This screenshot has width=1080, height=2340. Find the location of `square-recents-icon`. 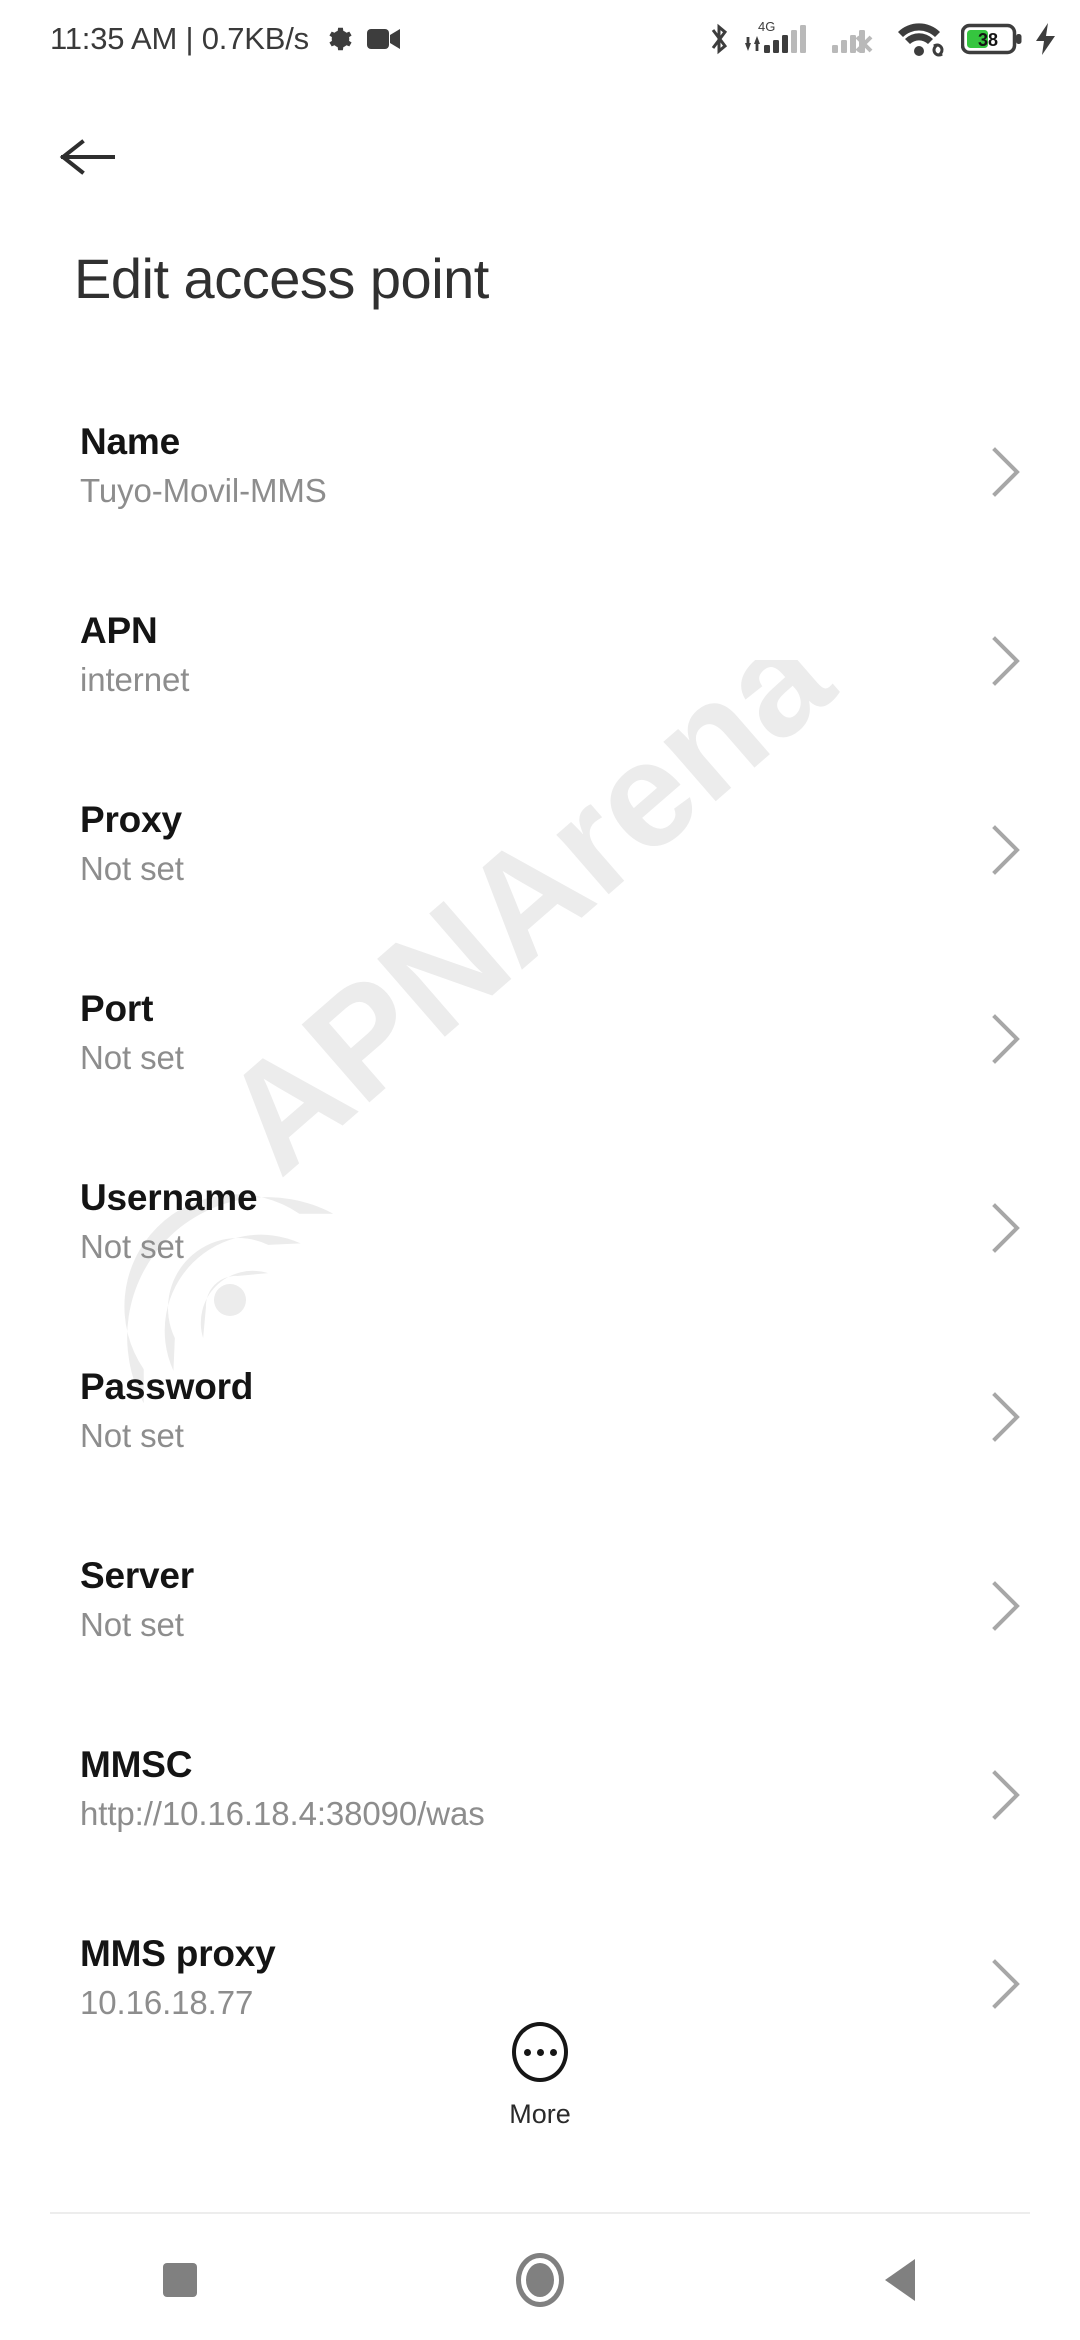

square-recents-icon is located at coordinates (180, 2280).